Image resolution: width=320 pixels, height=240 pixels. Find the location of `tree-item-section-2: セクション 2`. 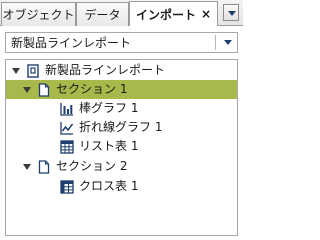

tree-item-section-2: セクション 2 is located at coordinates (121, 166).